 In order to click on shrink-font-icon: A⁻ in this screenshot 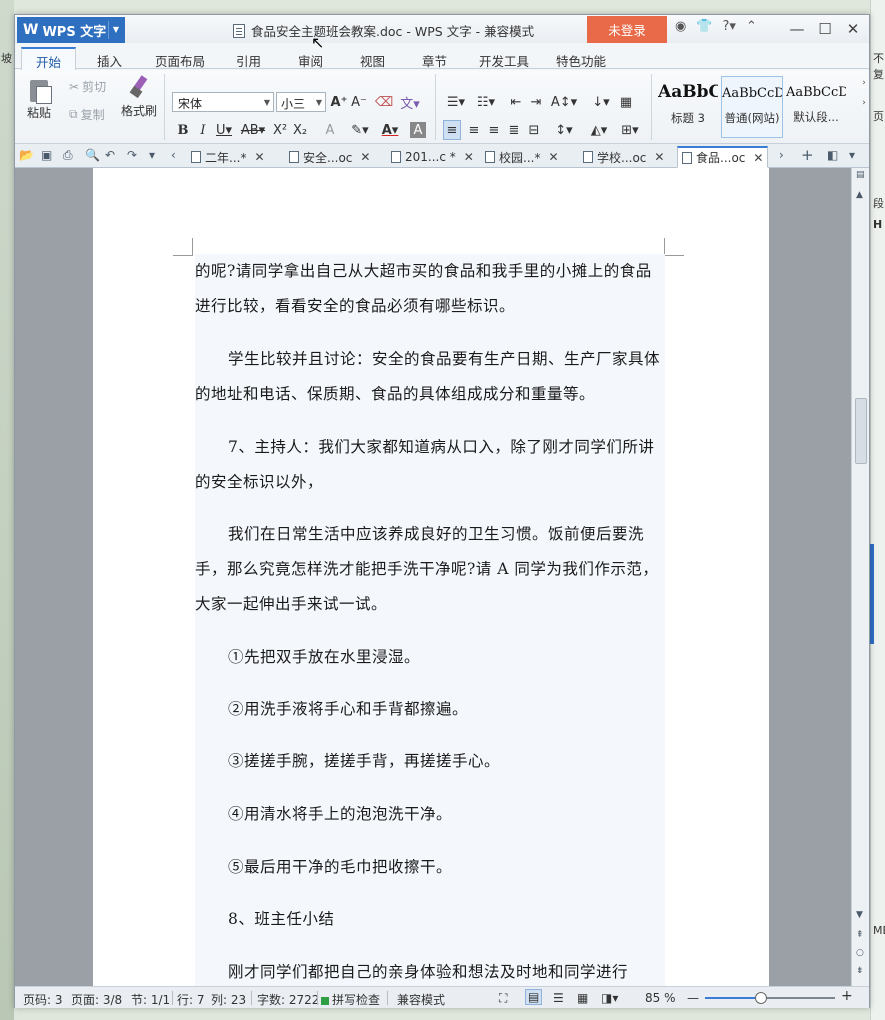, I will do `click(359, 102)`.